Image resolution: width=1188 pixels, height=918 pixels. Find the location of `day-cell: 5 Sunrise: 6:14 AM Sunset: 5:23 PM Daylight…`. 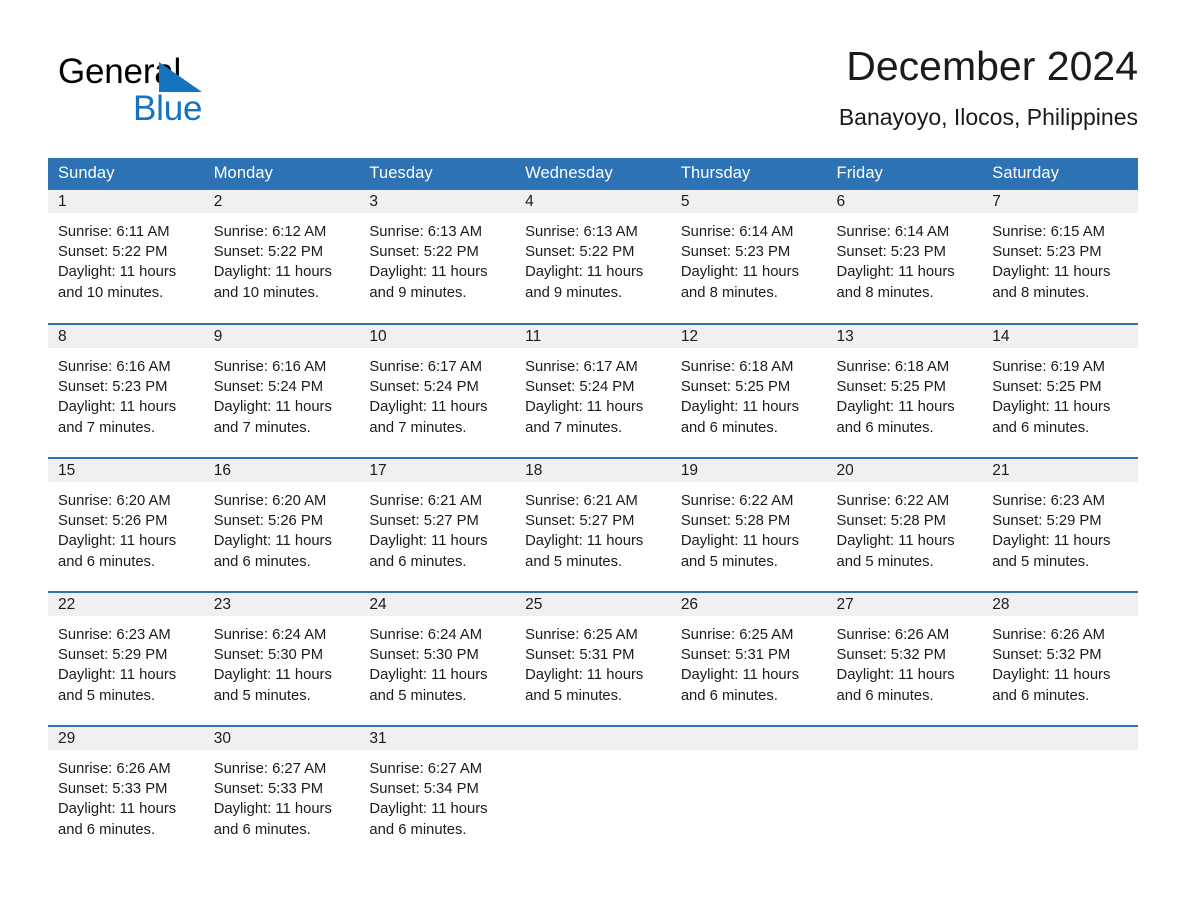

day-cell: 5 Sunrise: 6:14 AM Sunset: 5:23 PM Daylight… is located at coordinates (748, 257).